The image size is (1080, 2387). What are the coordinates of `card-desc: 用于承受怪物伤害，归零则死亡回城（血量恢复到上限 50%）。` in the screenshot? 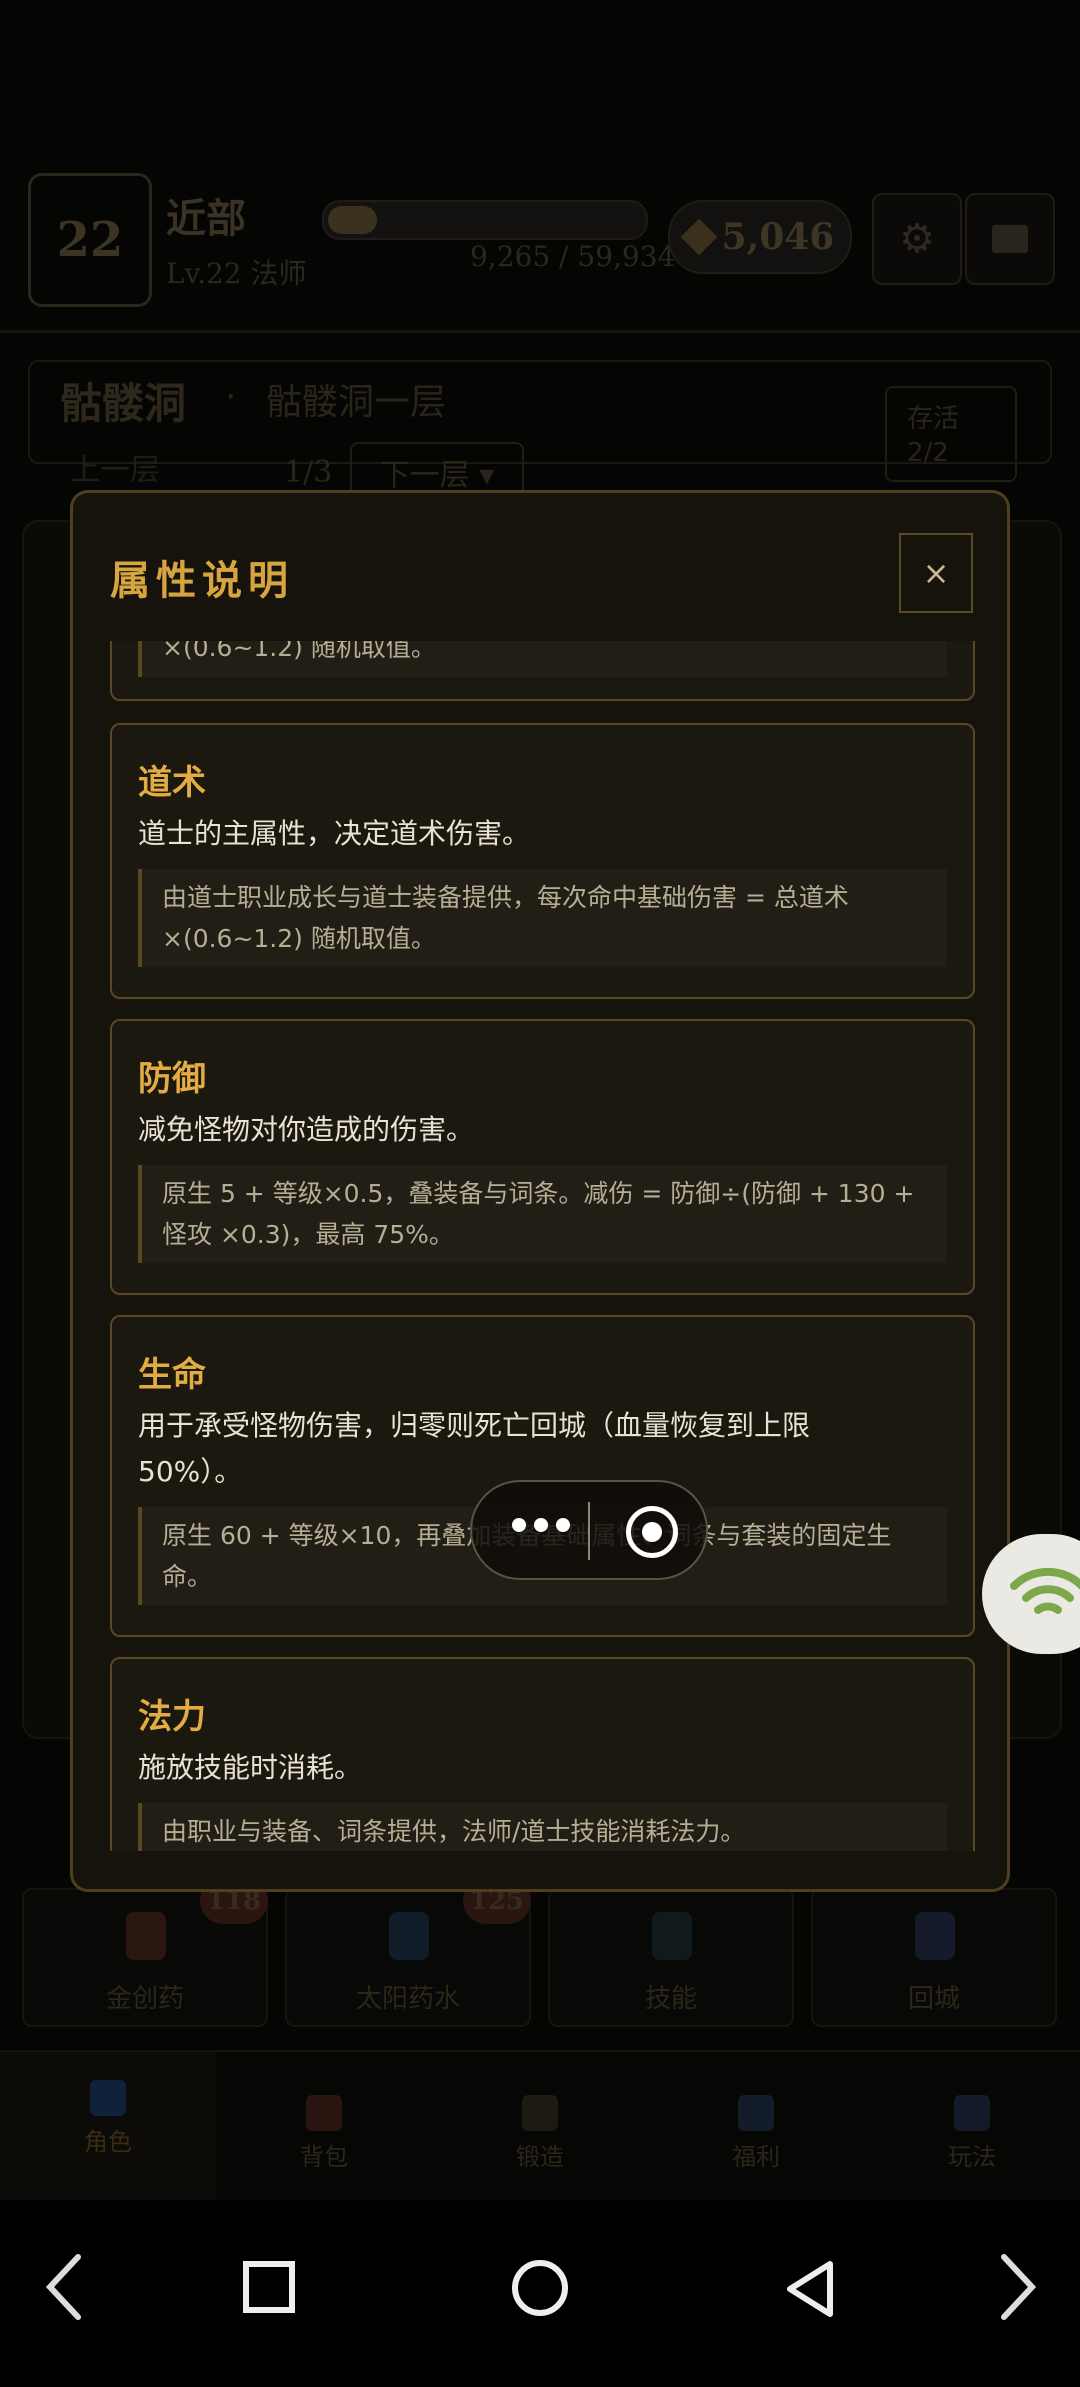 It's located at (474, 1448).